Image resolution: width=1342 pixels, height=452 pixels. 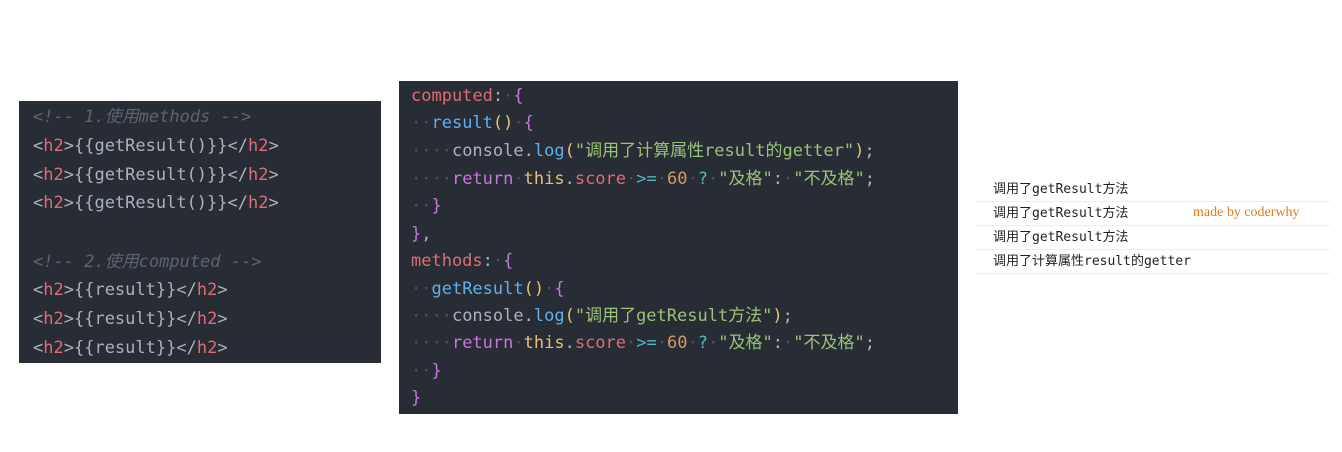 I want to click on console-line: 调用了计算属性result的getter, so click(x=1153, y=262).